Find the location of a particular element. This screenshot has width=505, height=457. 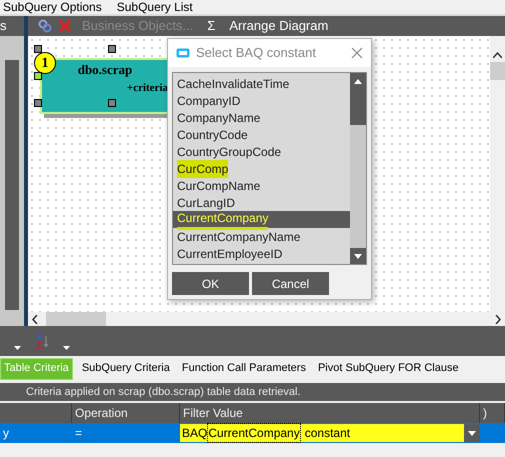

number-badge: 1 is located at coordinates (45, 63).